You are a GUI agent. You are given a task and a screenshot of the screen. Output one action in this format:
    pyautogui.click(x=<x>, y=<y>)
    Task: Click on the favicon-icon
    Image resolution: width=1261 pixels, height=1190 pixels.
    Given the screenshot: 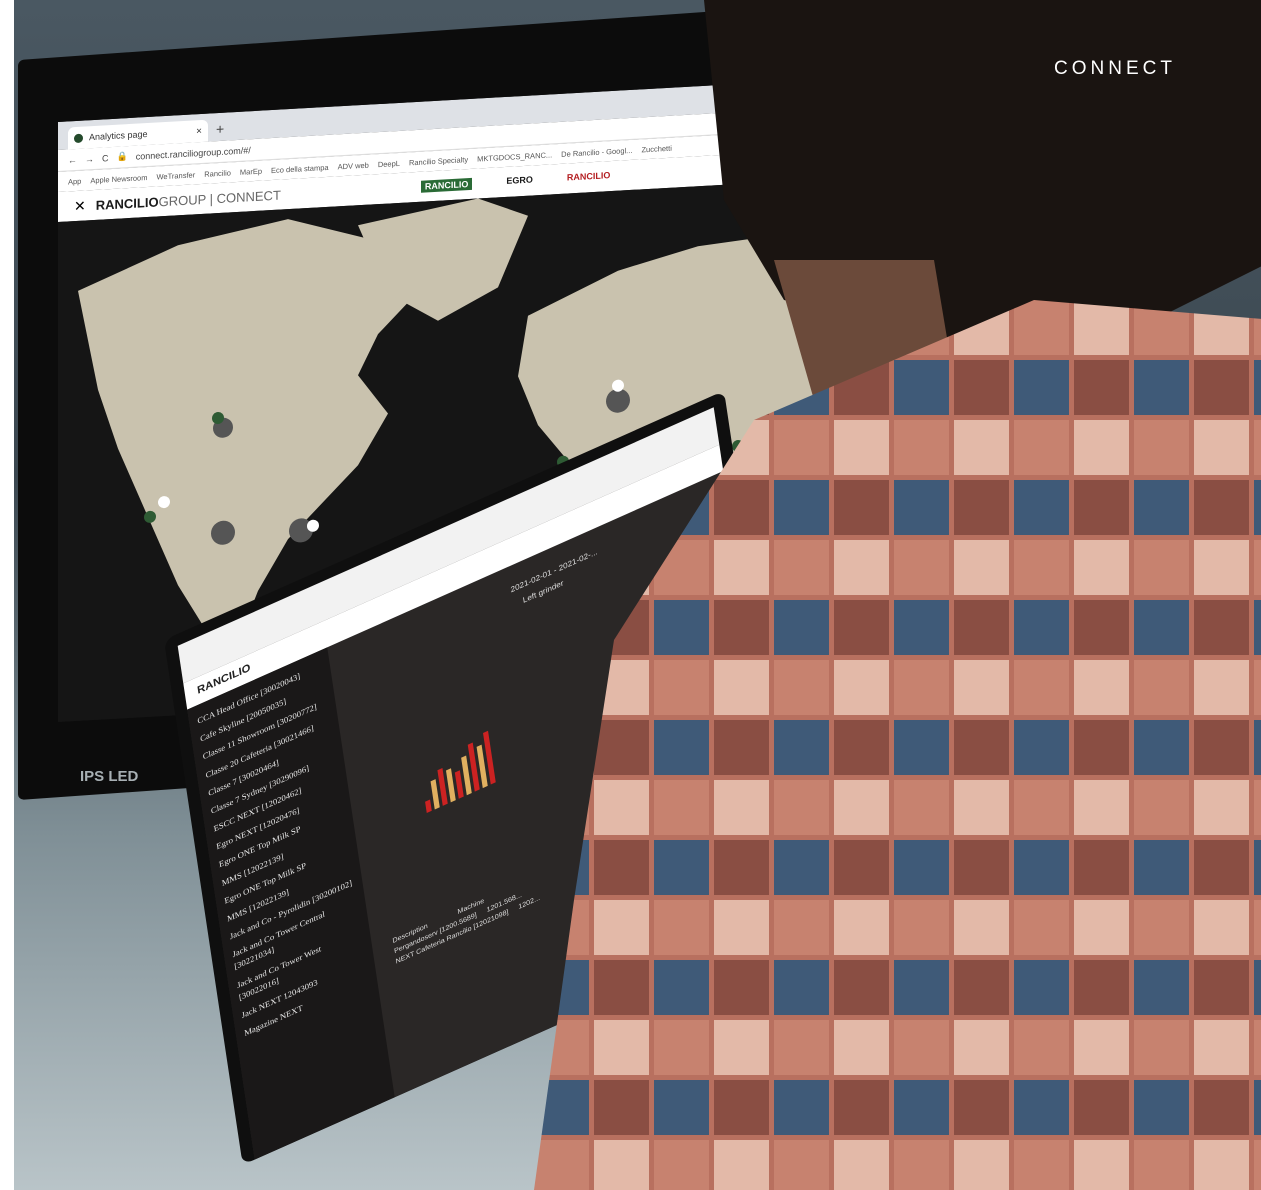 What is the action you would take?
    pyautogui.click(x=78, y=138)
    